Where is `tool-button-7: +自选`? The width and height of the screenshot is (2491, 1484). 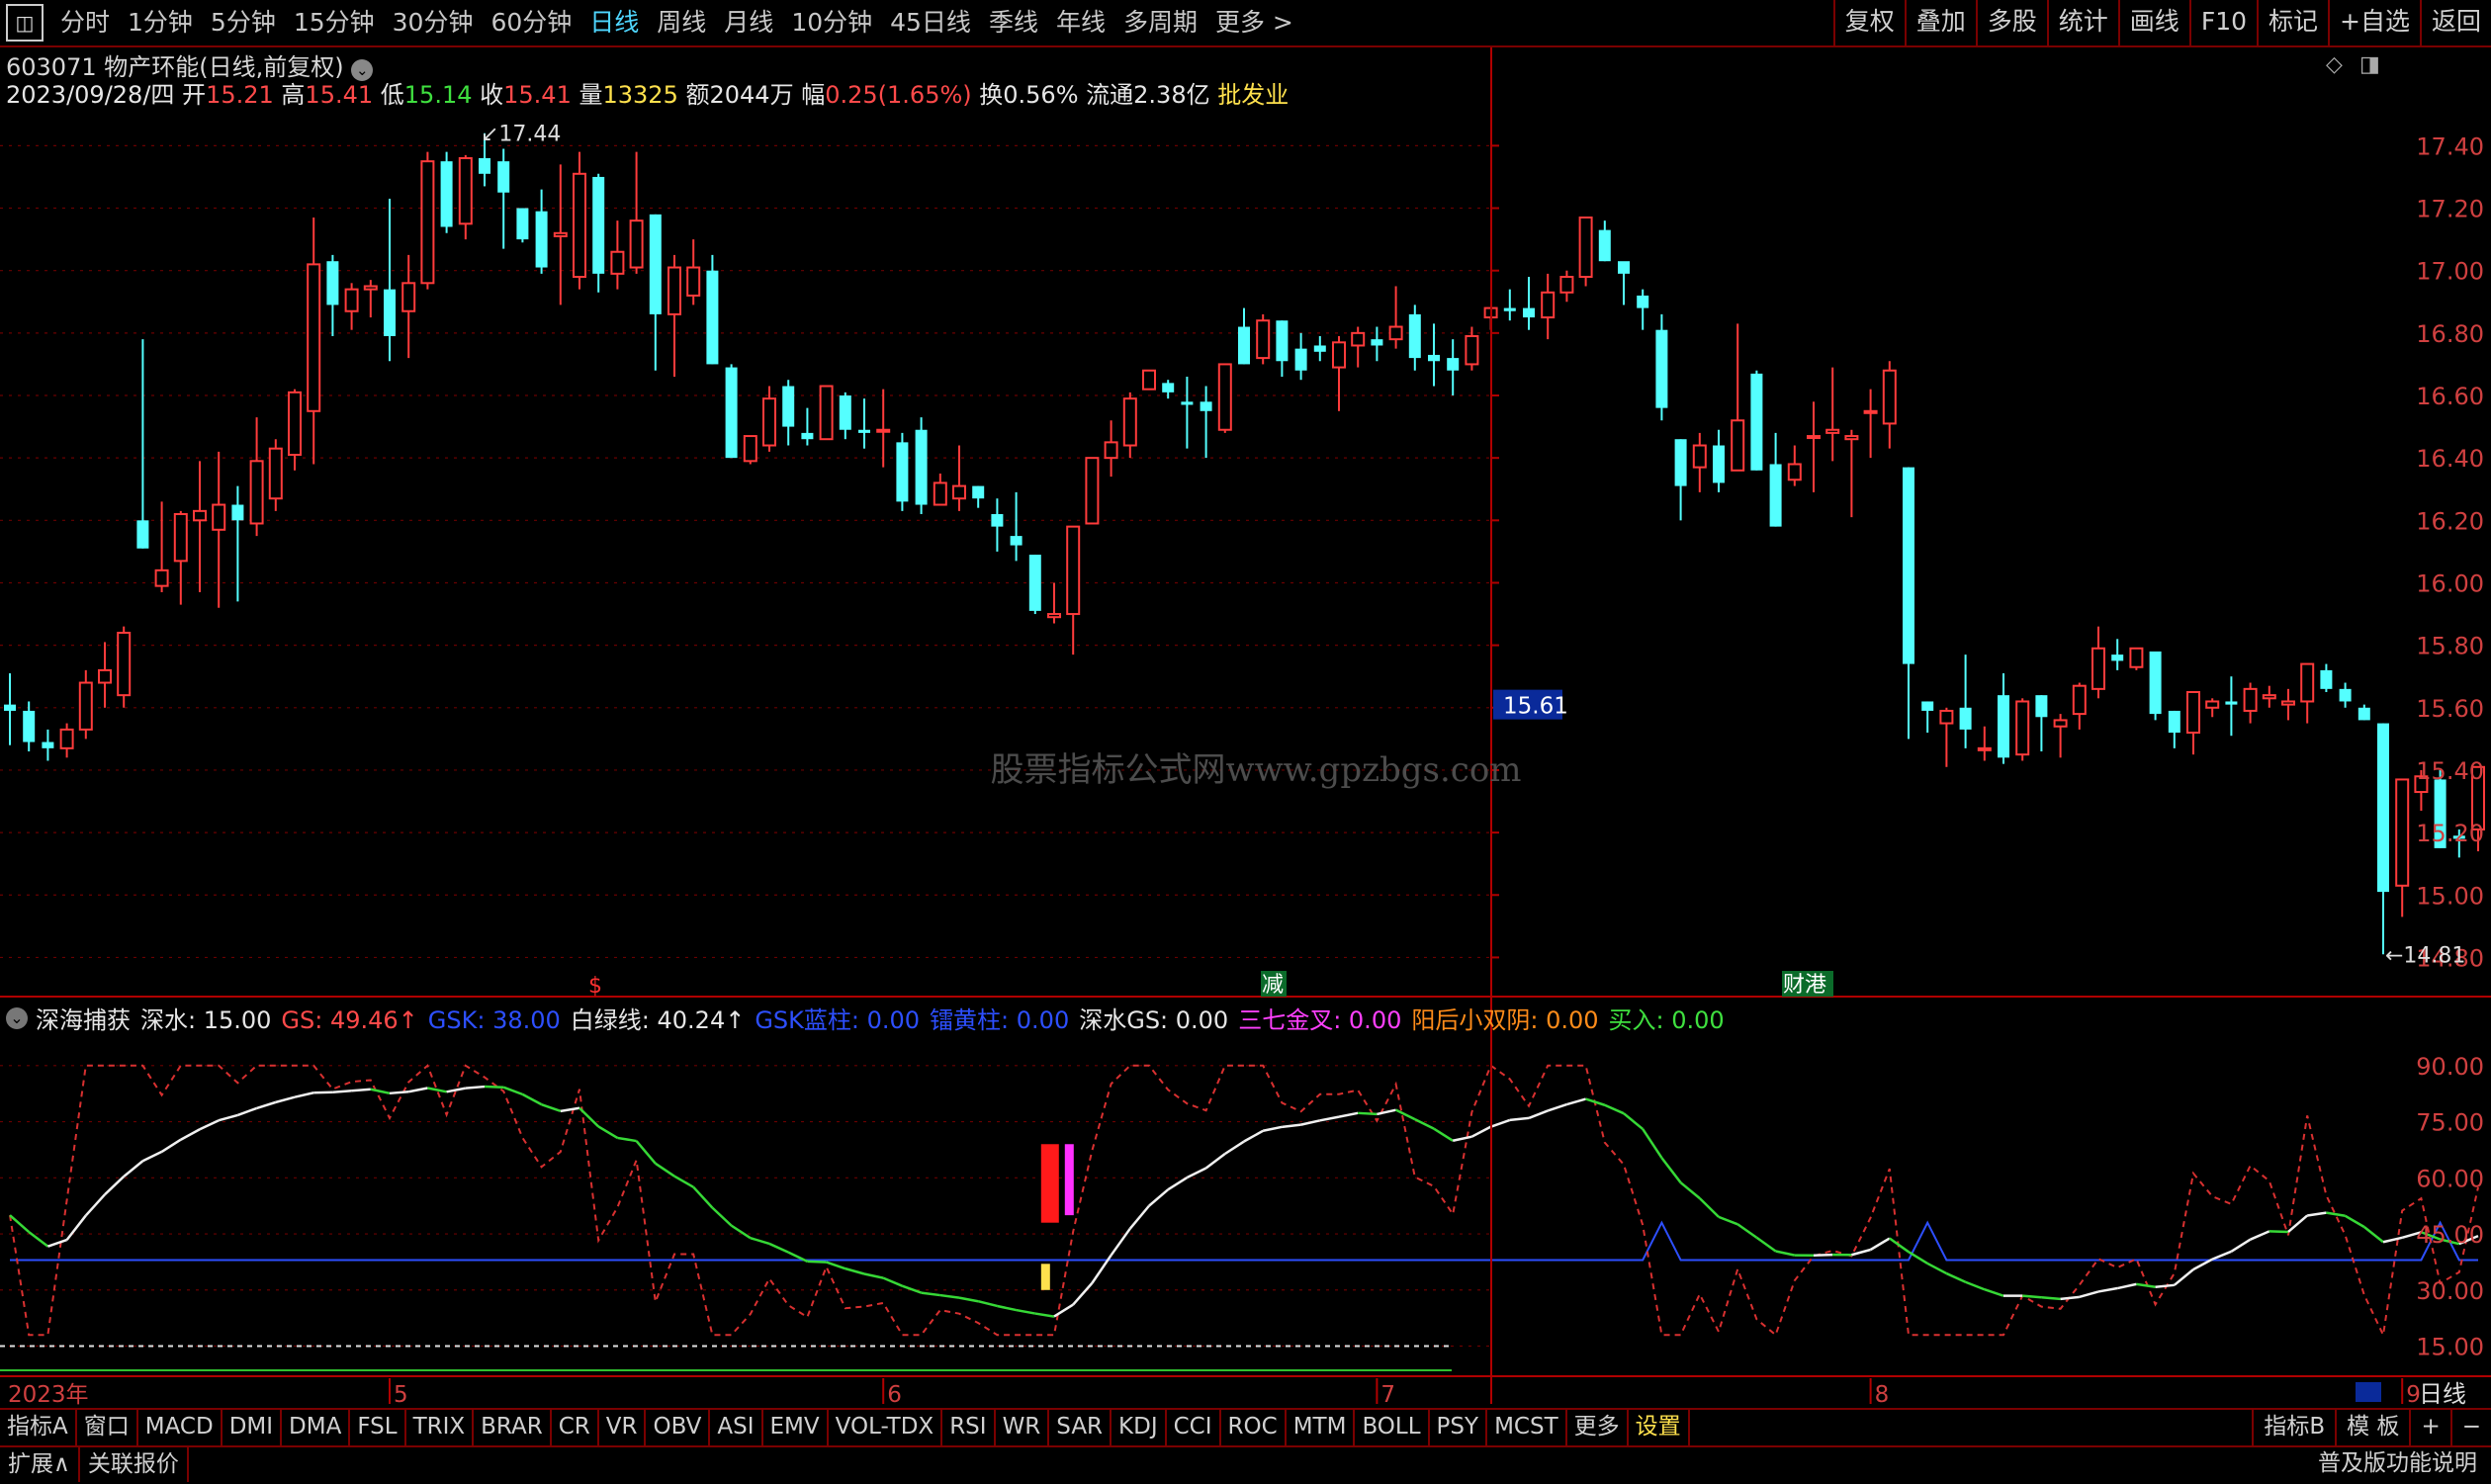
tool-button-7: +自选 is located at coordinates (2374, 22).